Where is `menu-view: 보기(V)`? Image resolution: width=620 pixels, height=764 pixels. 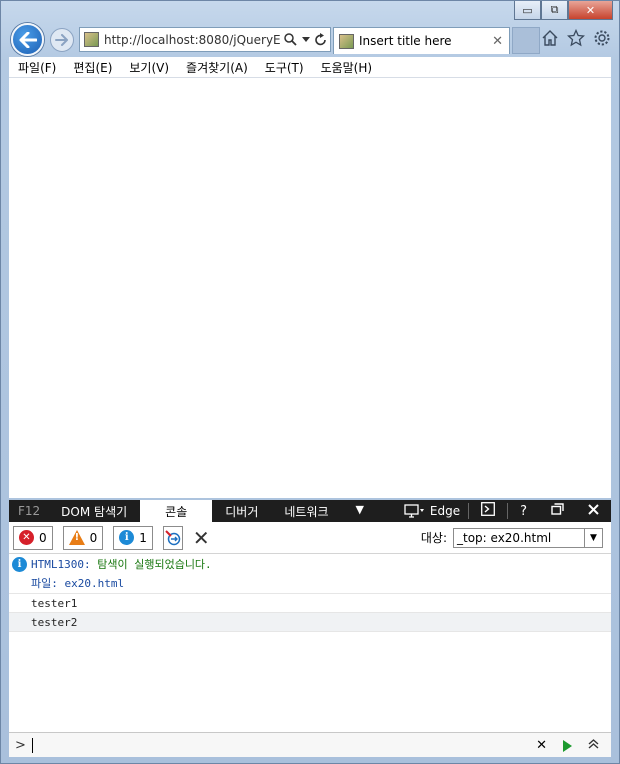 menu-view: 보기(V) is located at coordinates (149, 67).